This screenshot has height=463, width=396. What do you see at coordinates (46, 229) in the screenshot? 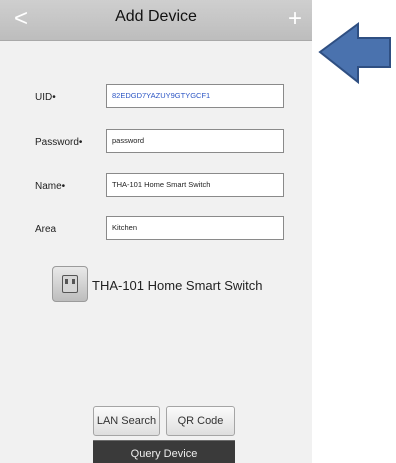
I see `area-label: Area` at bounding box center [46, 229].